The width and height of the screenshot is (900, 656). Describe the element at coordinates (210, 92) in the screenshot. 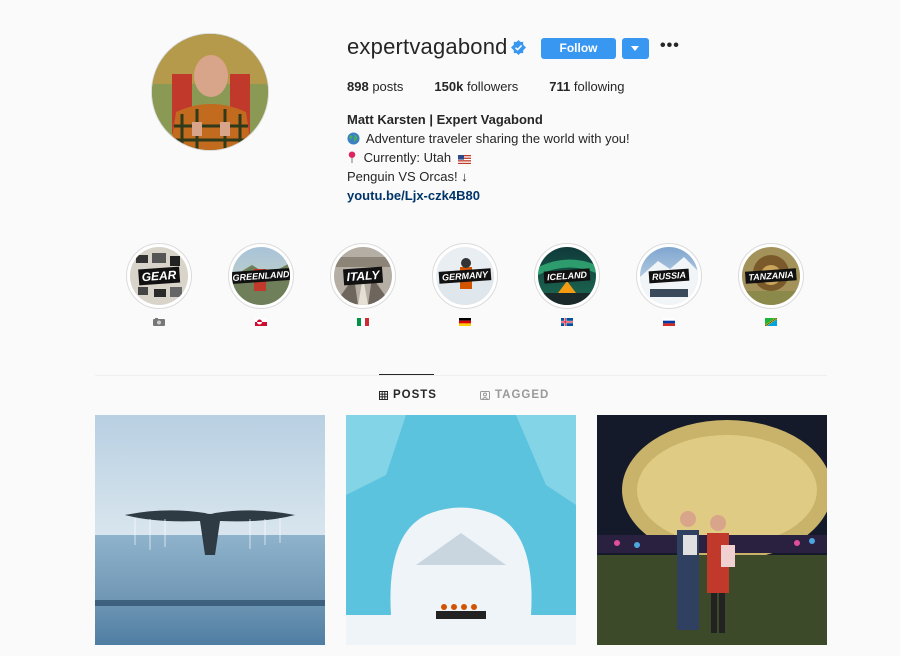

I see `profile-avatar` at that location.